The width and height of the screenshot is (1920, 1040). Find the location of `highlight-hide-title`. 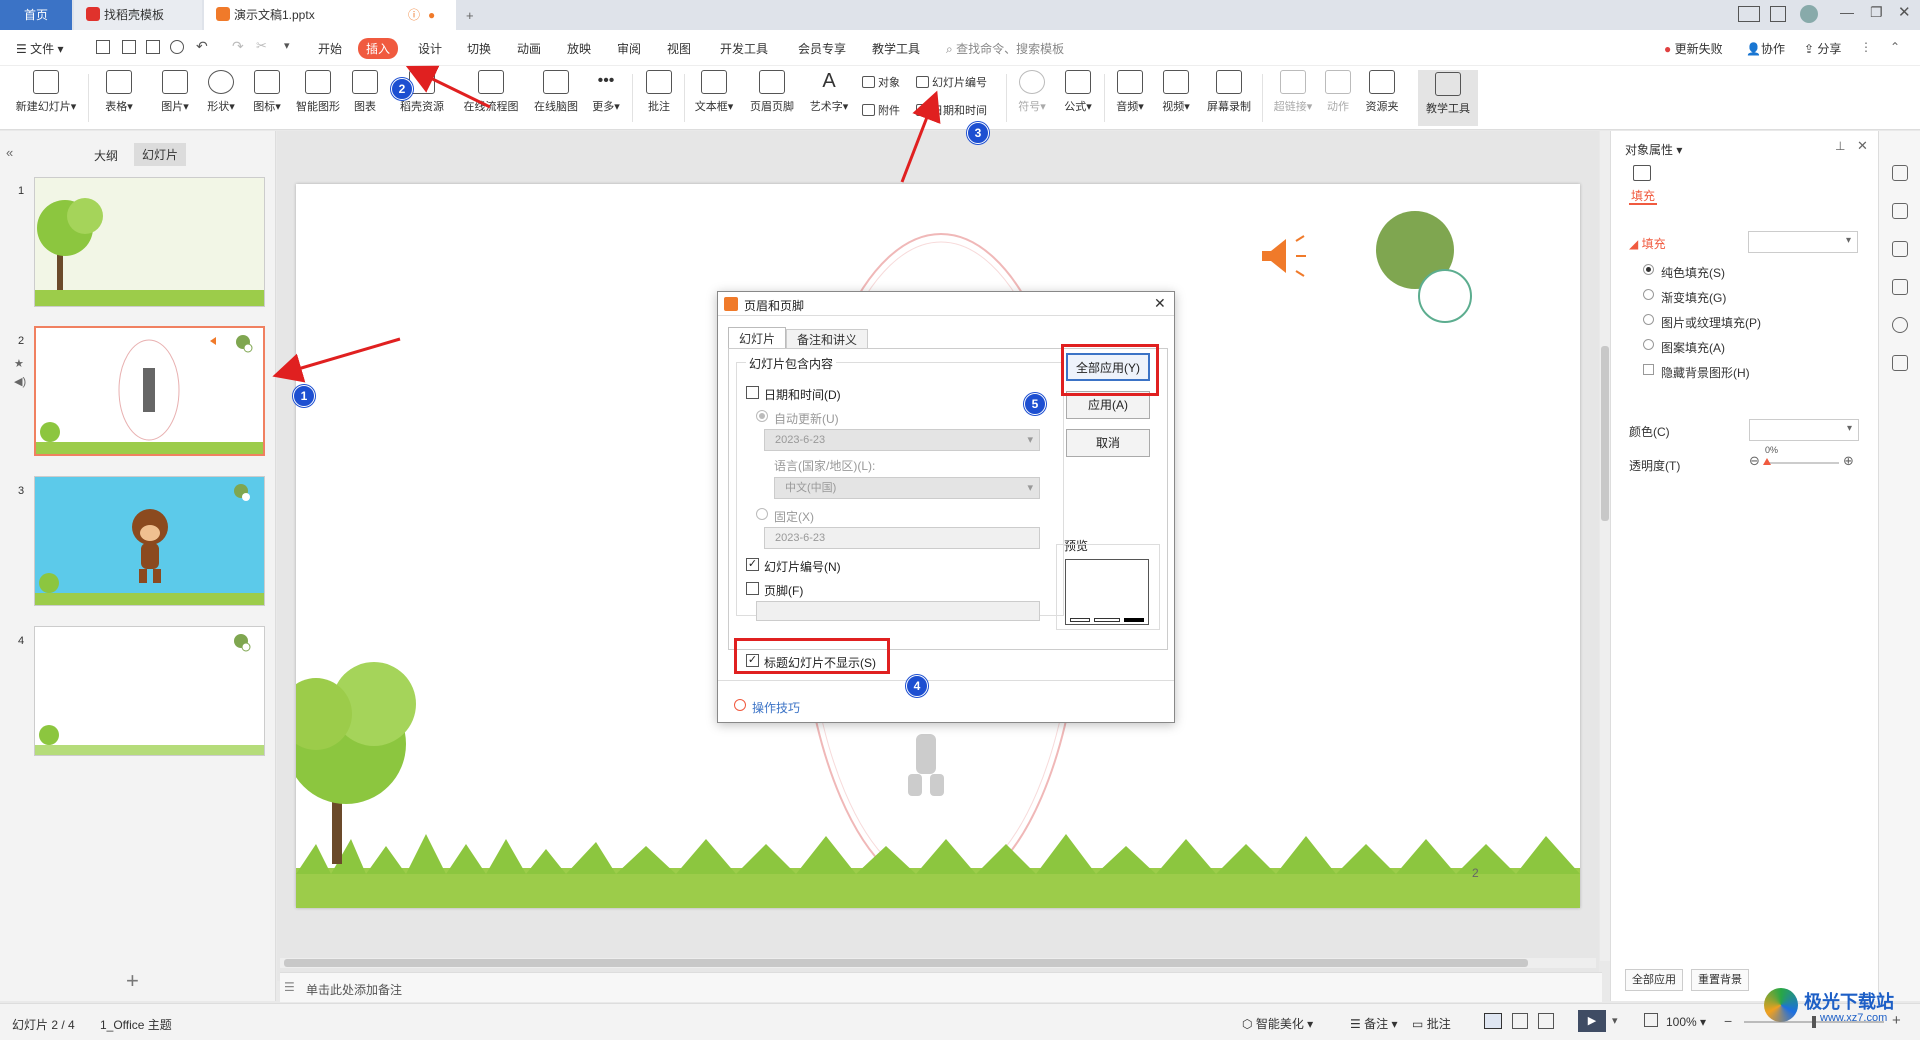

highlight-hide-title is located at coordinates (812, 656).